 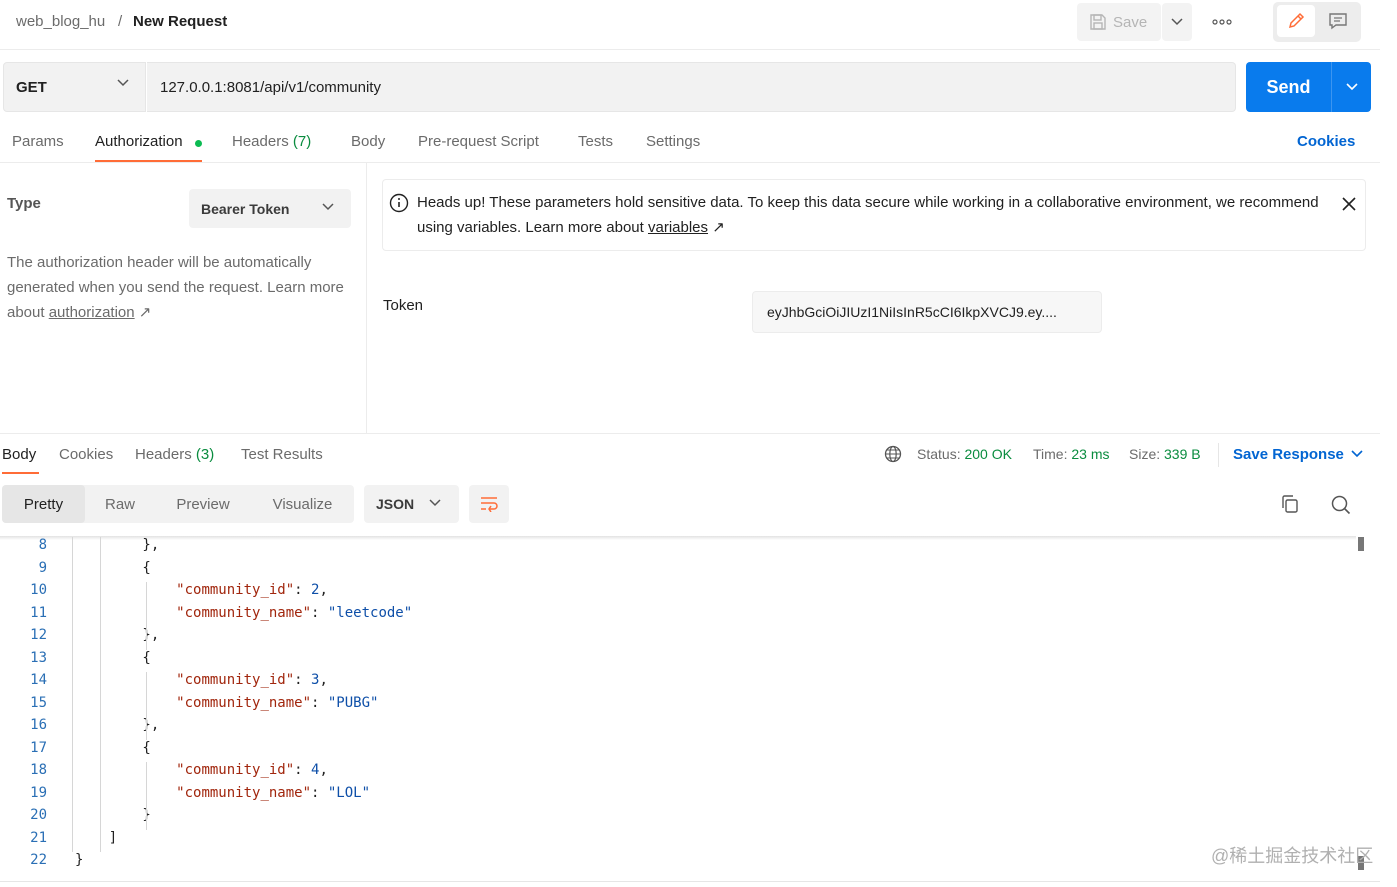 I want to click on tab-headers-label: Headers, so click(x=260, y=141).